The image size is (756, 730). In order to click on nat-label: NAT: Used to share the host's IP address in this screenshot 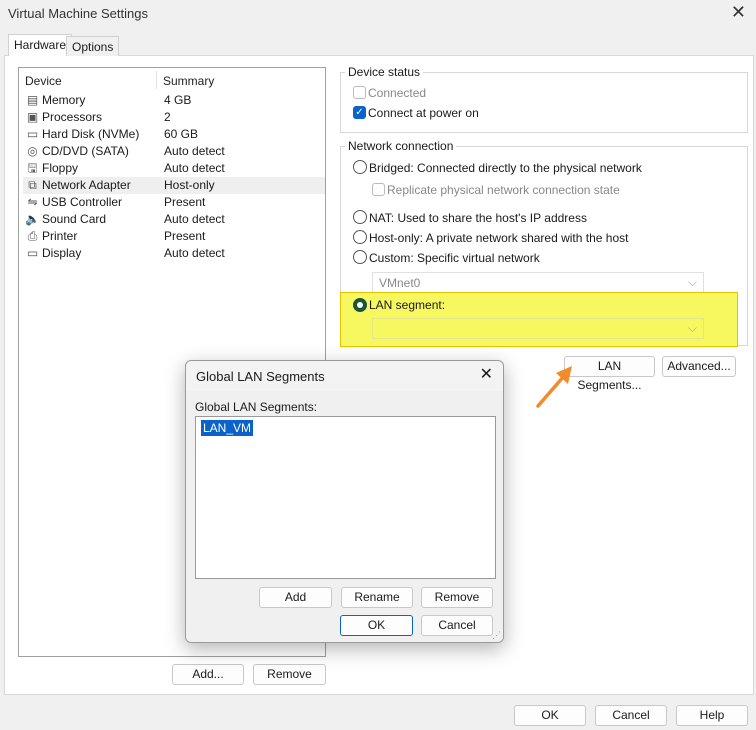, I will do `click(478, 218)`.